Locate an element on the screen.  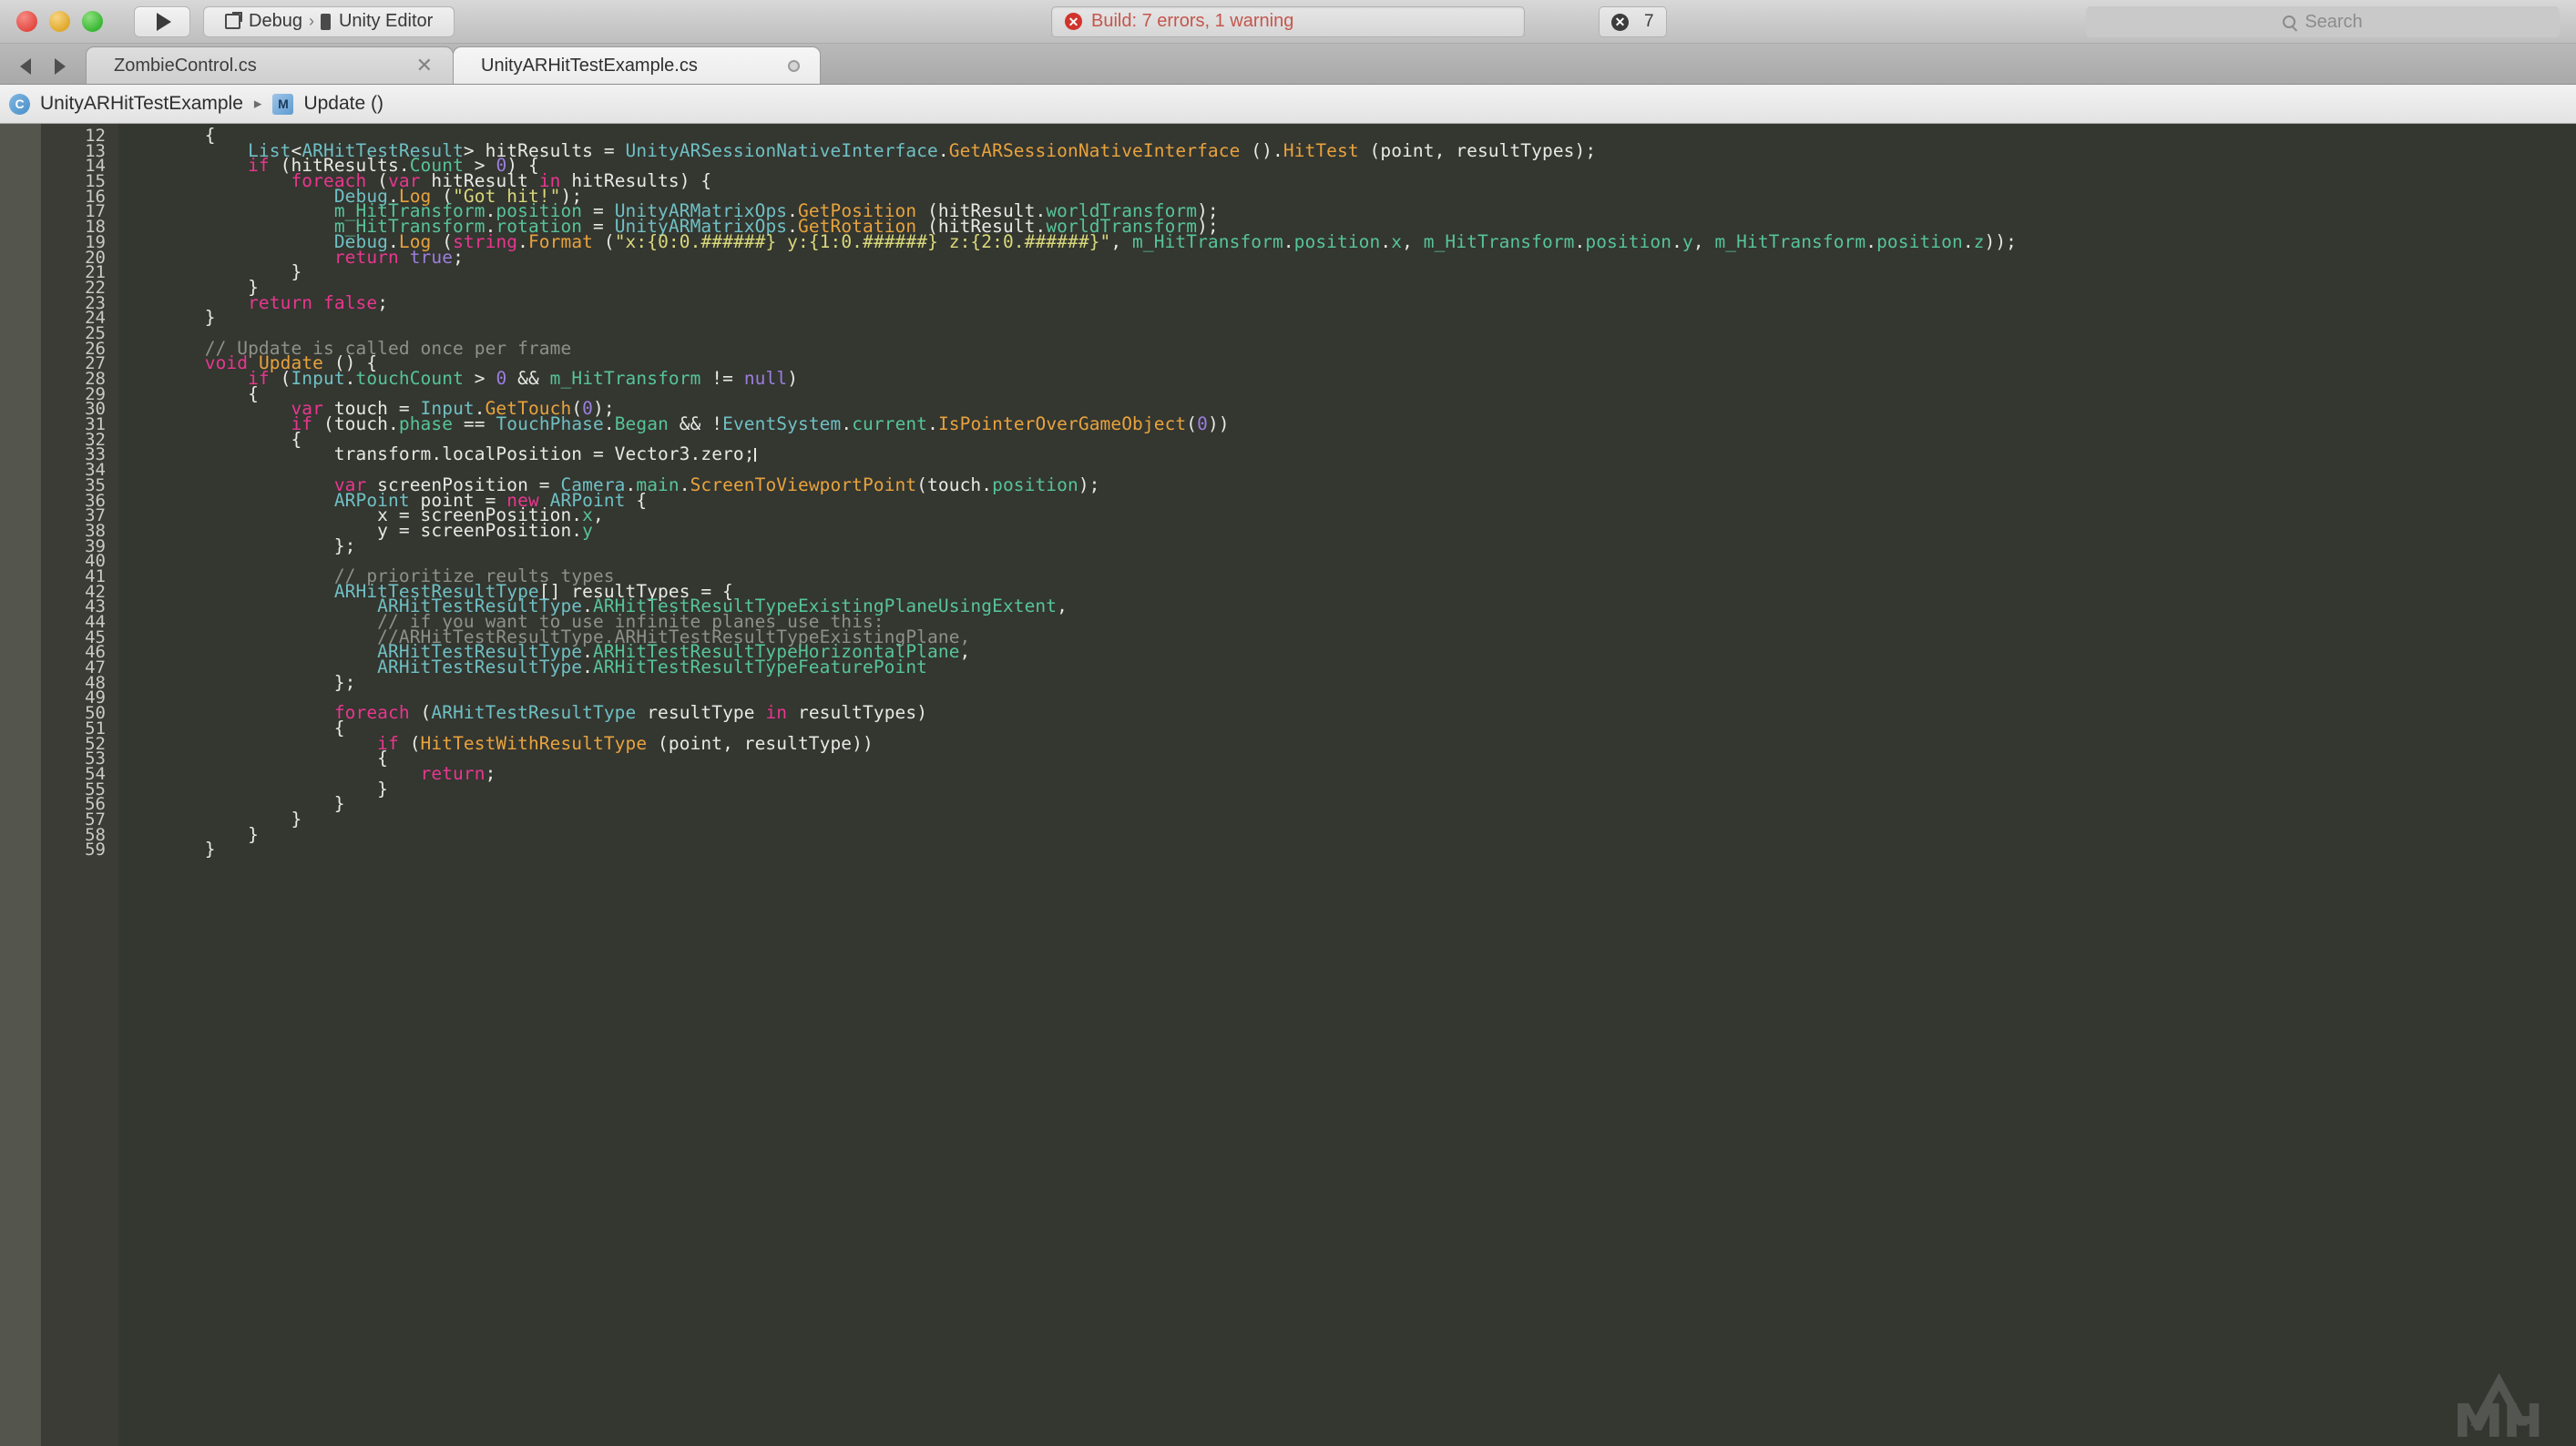
build-status-text: Build: 7 errors, 1 warning is located at coordinates (1192, 21).